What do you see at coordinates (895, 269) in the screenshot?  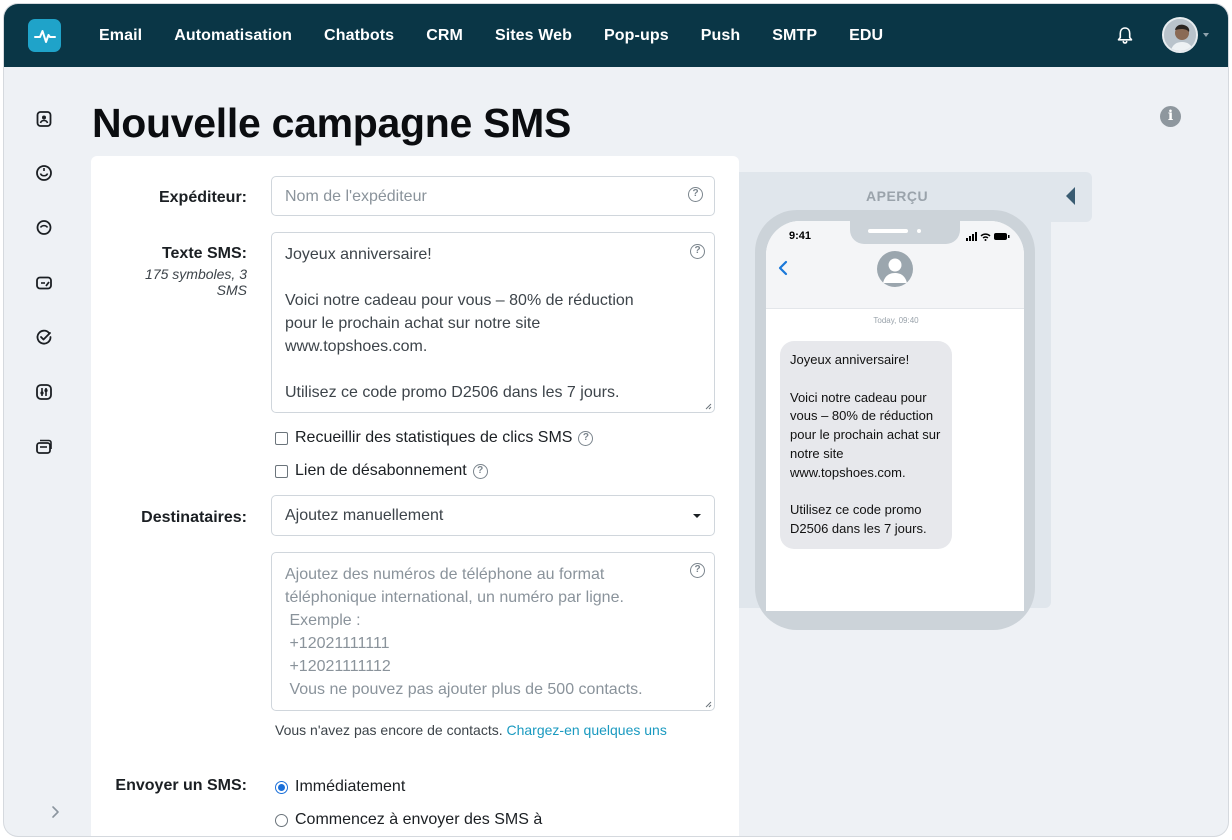 I see `contact-avatar-icon` at bounding box center [895, 269].